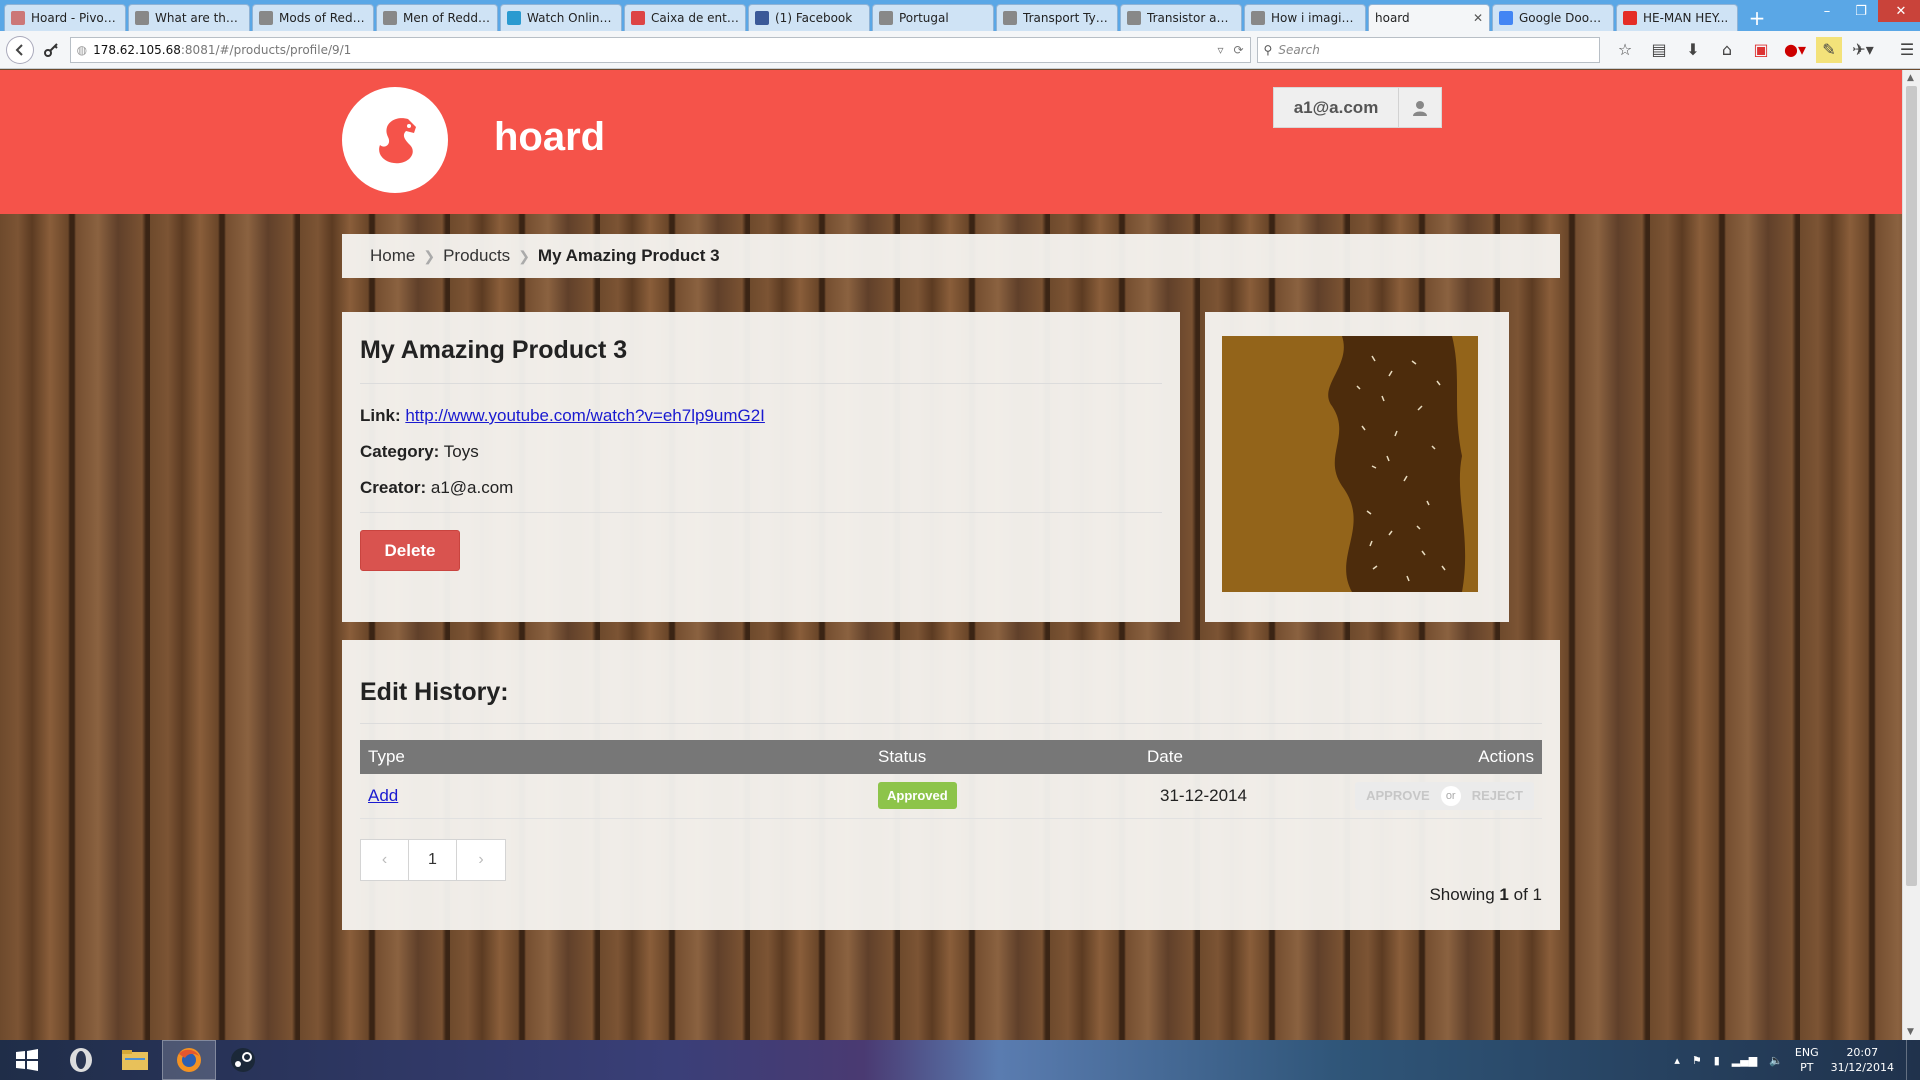  I want to click on google-icon, so click(1506, 18).